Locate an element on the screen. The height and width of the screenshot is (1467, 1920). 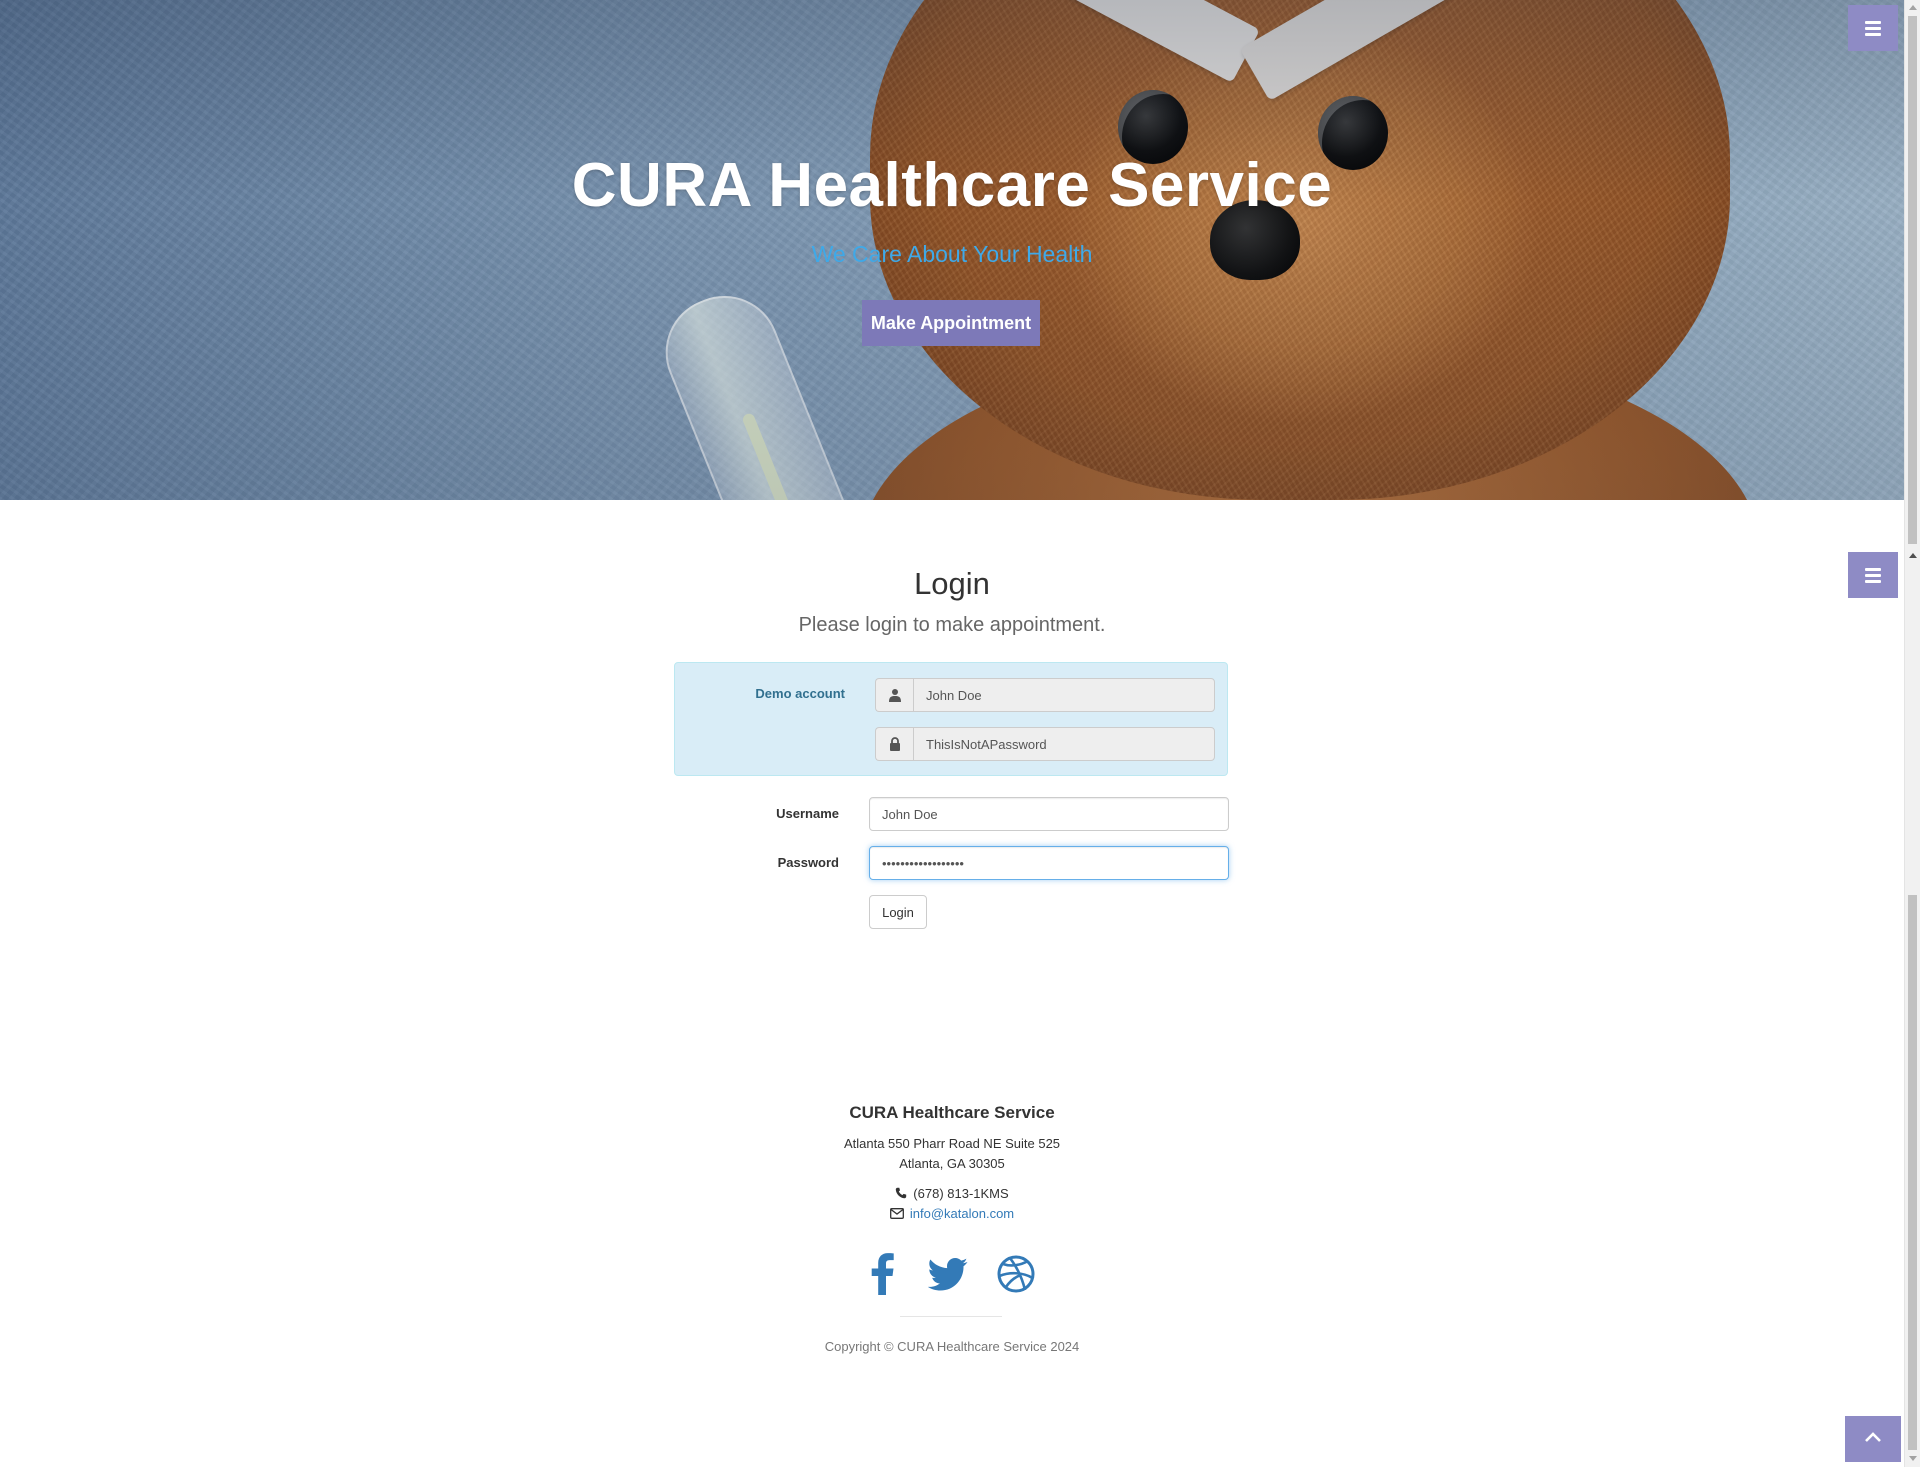
user-icon is located at coordinates (894, 695).